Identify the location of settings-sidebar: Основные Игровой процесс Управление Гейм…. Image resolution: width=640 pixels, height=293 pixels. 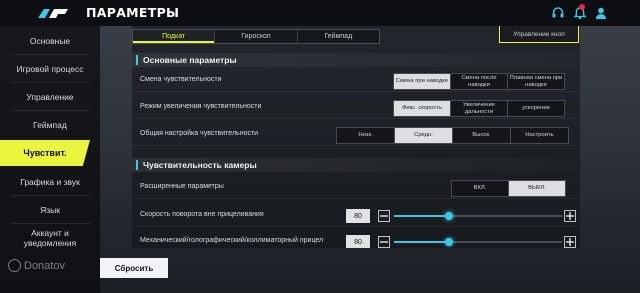
(50, 159).